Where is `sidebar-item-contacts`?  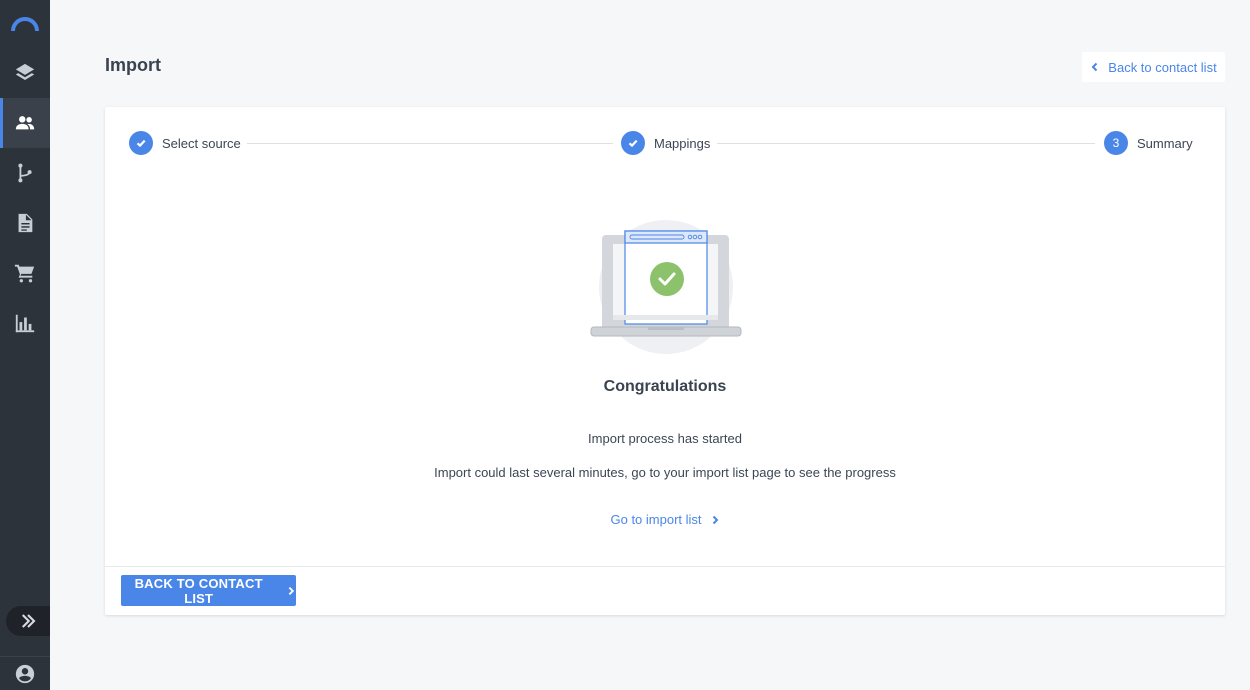
sidebar-item-contacts is located at coordinates (25, 123).